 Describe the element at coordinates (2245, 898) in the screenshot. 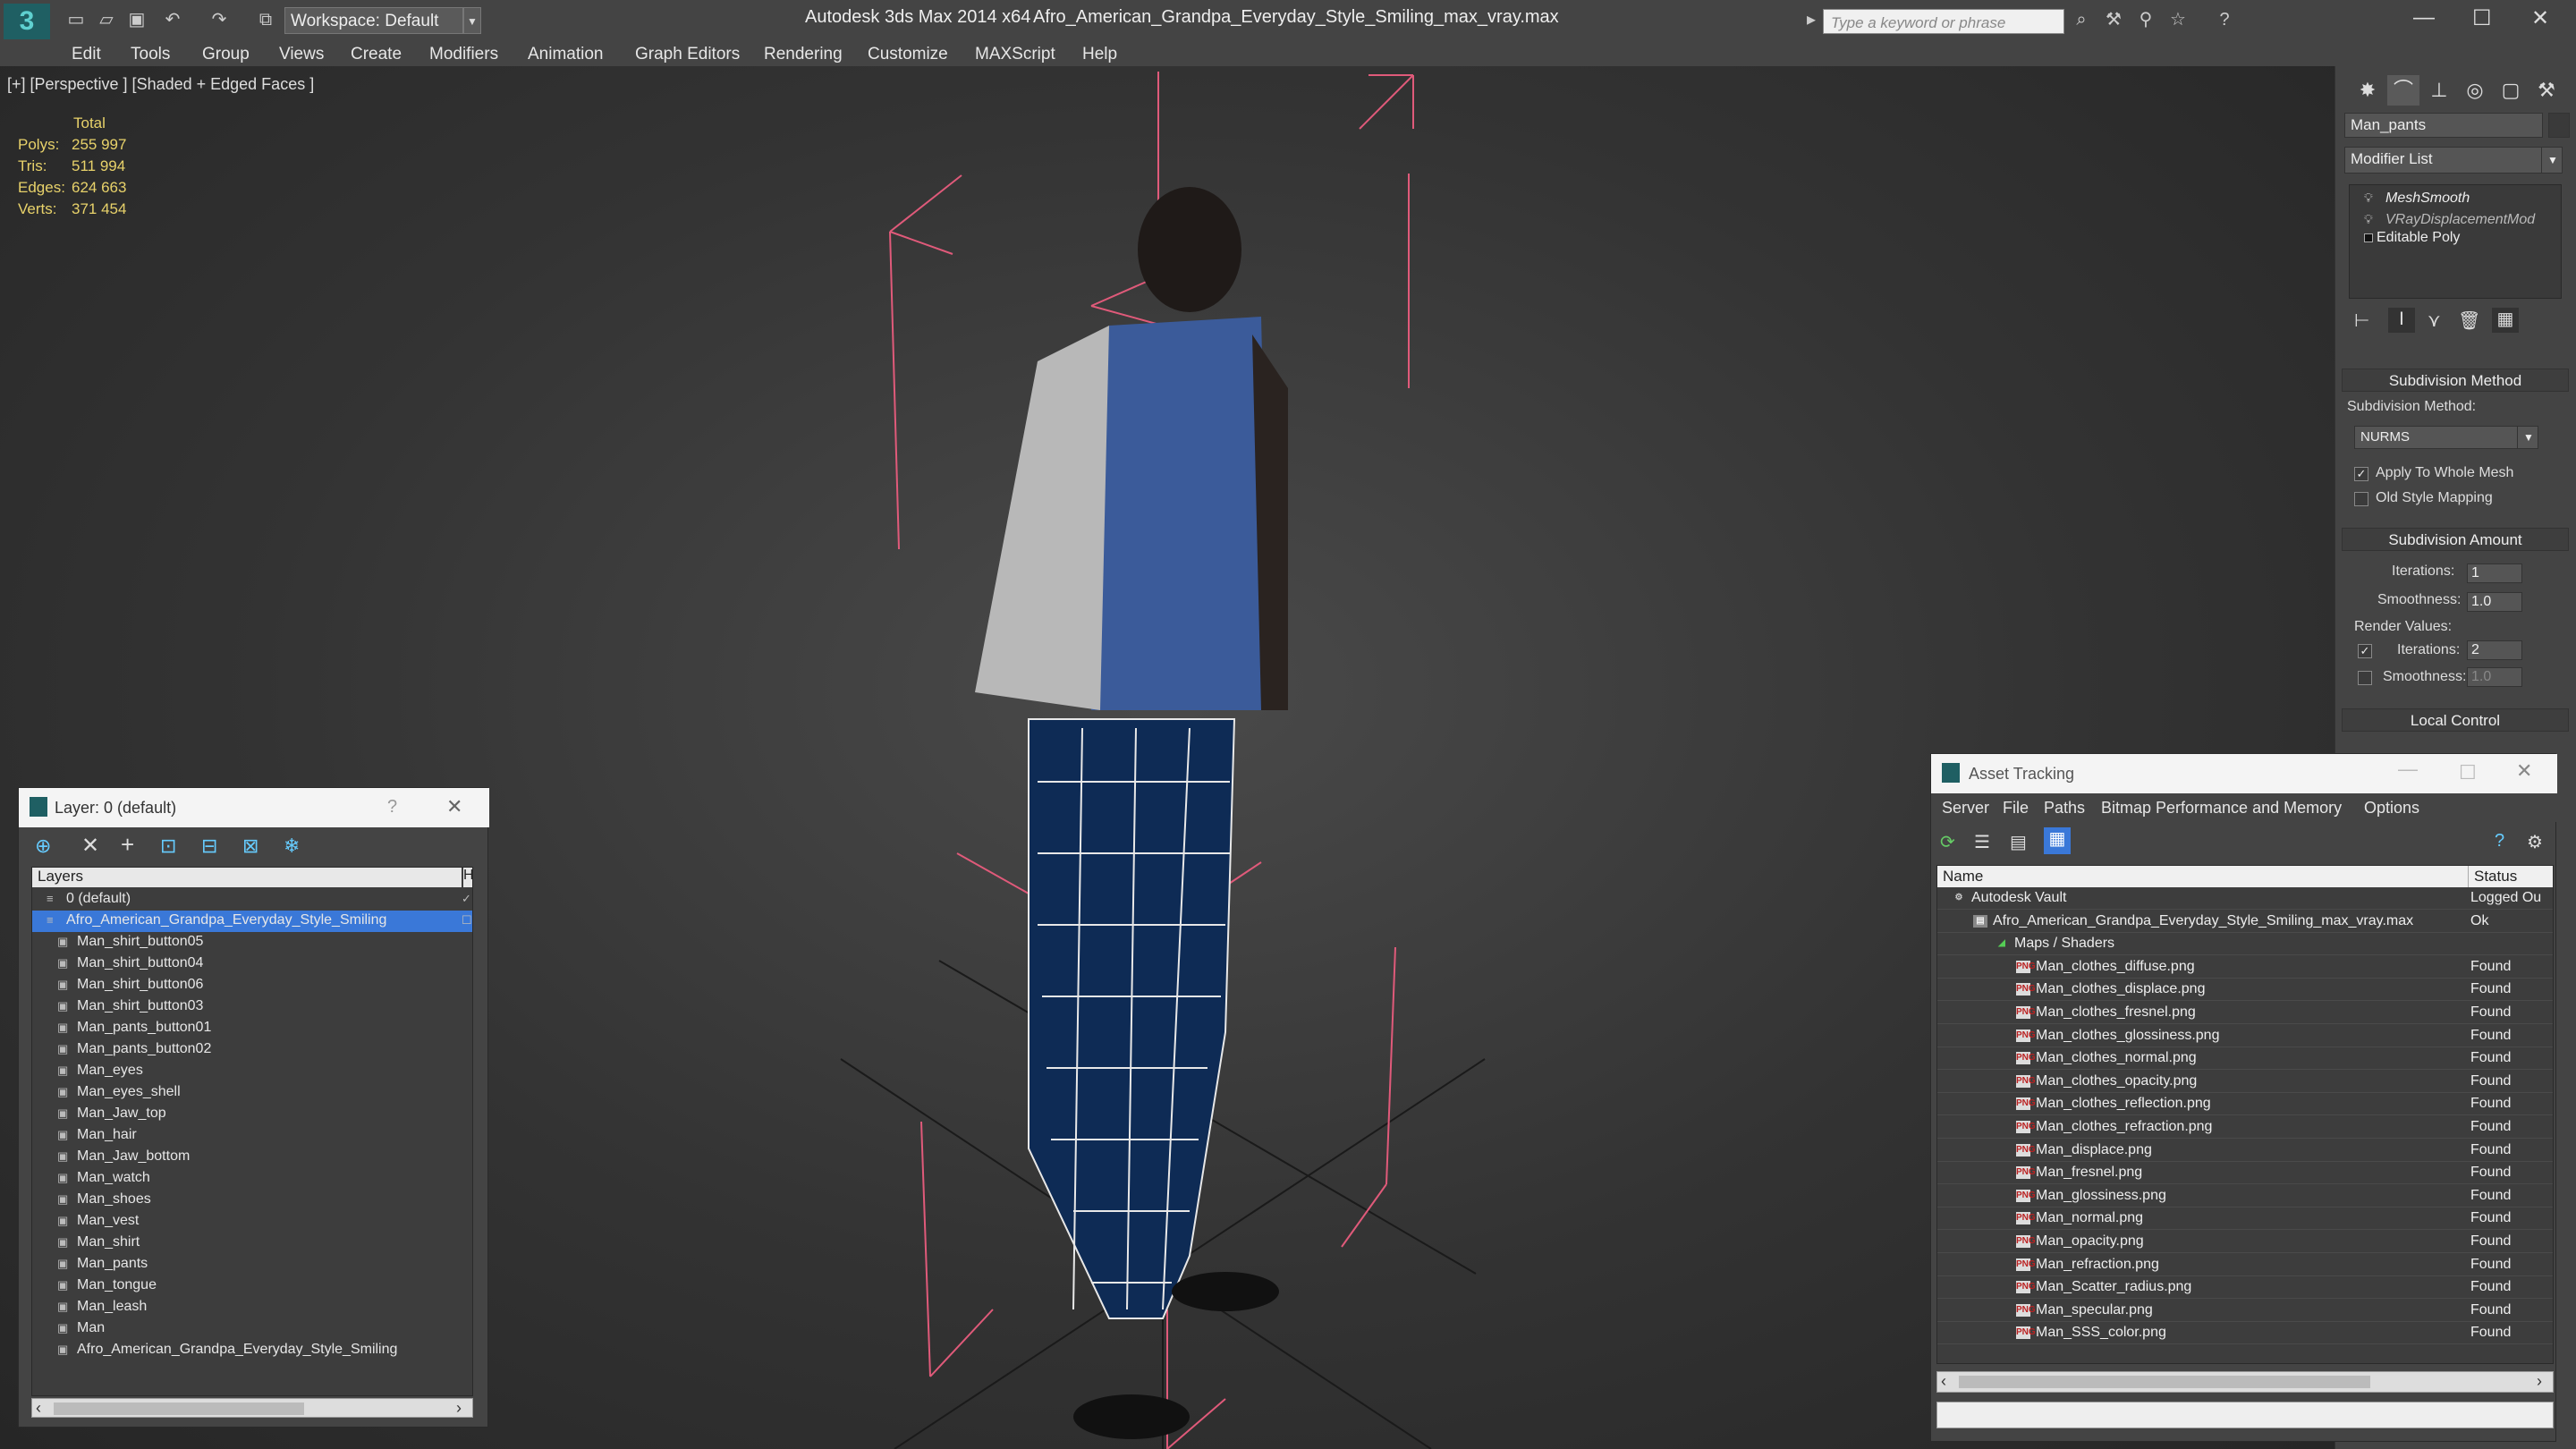

I see `asset-row: ⚙ Autodesk Vault Logged Ou` at that location.